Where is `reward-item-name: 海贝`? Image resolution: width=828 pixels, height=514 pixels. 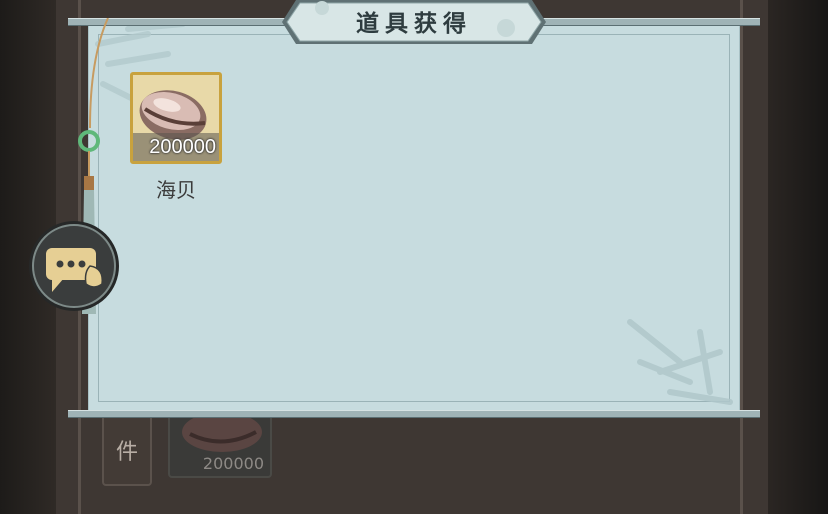 reward-item-name: 海贝 is located at coordinates (176, 190).